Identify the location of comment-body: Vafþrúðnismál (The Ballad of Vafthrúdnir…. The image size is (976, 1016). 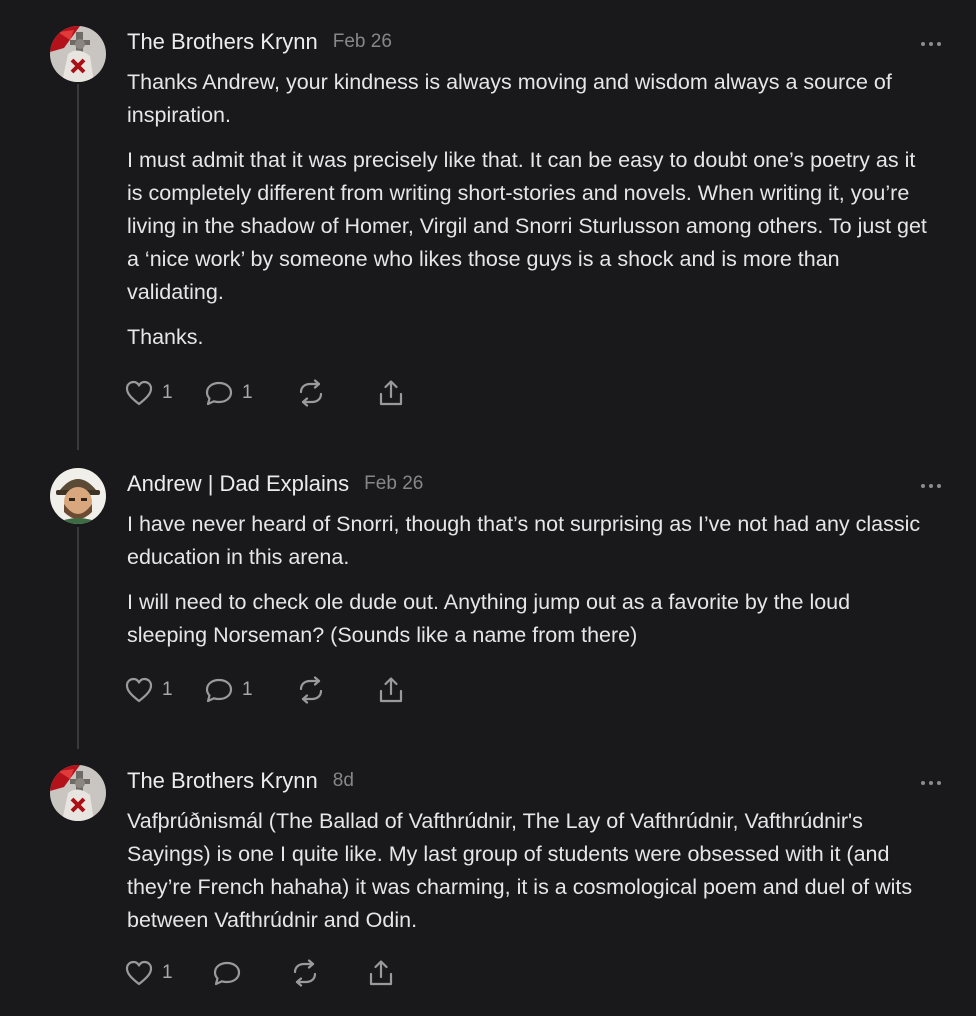
(527, 877).